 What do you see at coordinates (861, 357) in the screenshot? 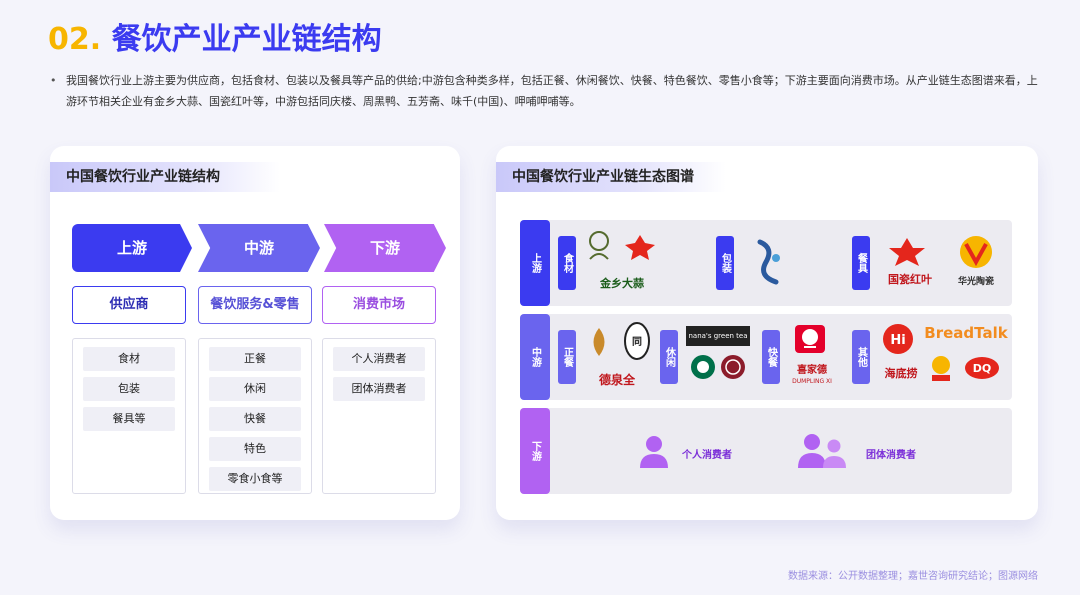
I see `group-other: 其他` at bounding box center [861, 357].